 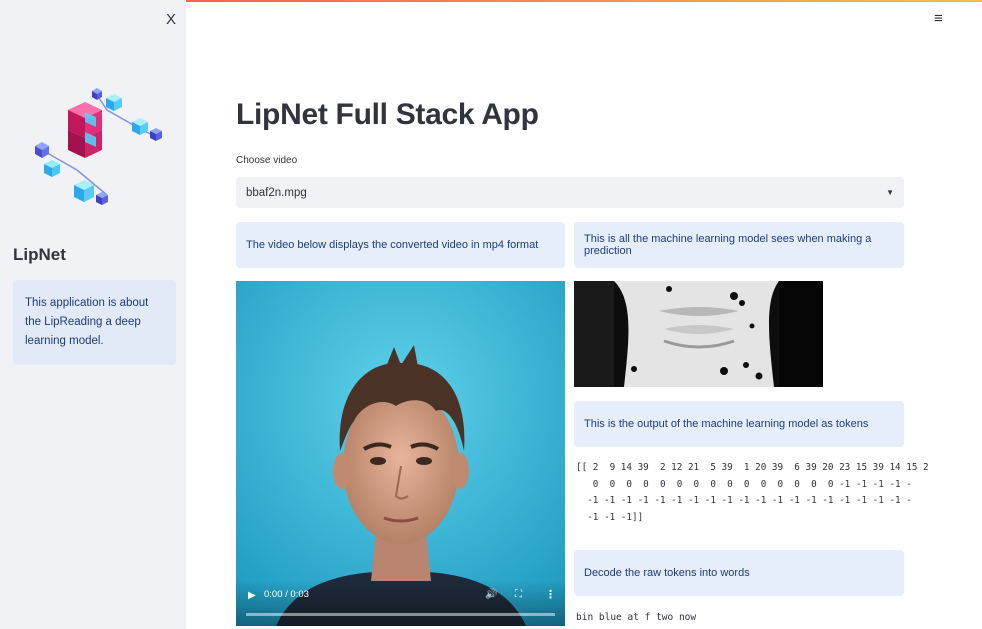 I want to click on video-select-value: bbaf2n.mpg, so click(x=276, y=192).